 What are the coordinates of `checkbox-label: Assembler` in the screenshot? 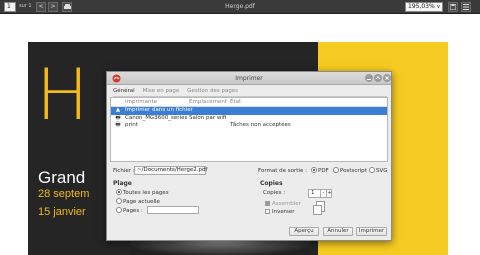 It's located at (286, 204).